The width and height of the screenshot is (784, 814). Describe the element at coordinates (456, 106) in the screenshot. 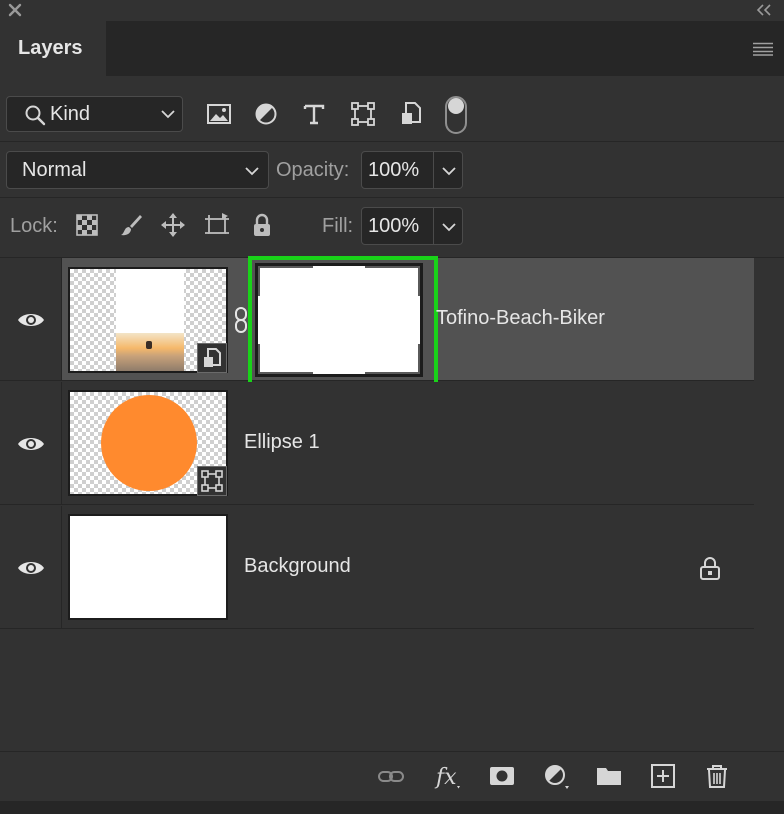

I see `filter-toggle-knob` at that location.